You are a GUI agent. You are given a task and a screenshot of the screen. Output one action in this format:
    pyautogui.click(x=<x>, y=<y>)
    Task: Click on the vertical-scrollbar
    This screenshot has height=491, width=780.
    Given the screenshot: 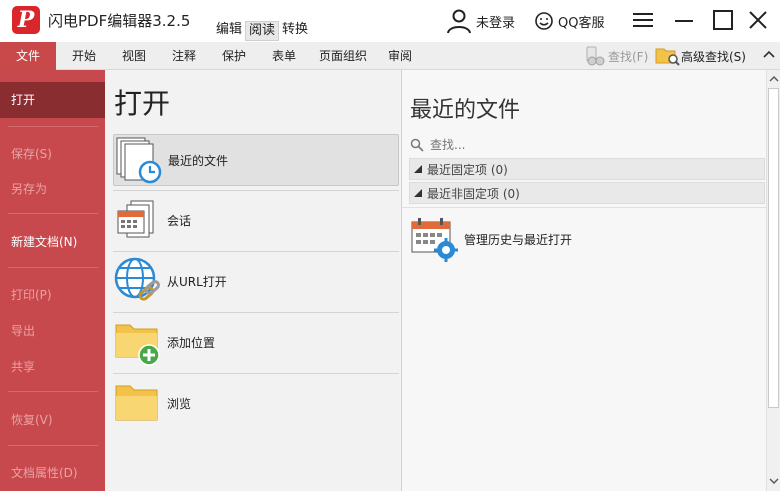 What is the action you would take?
    pyautogui.click(x=773, y=280)
    